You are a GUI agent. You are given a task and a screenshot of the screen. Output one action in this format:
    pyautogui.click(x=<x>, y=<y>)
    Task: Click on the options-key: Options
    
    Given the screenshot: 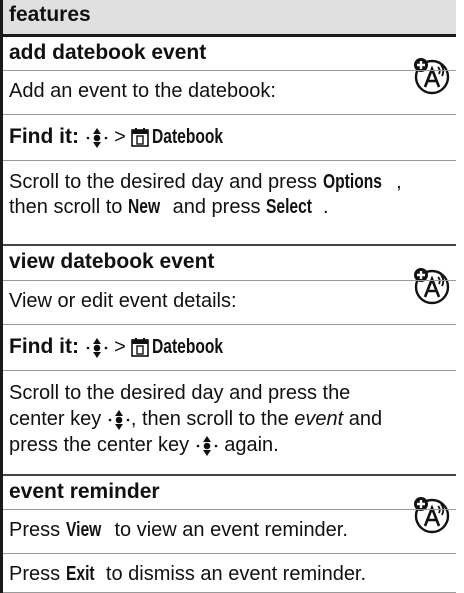 What is the action you would take?
    pyautogui.click(x=352, y=182)
    